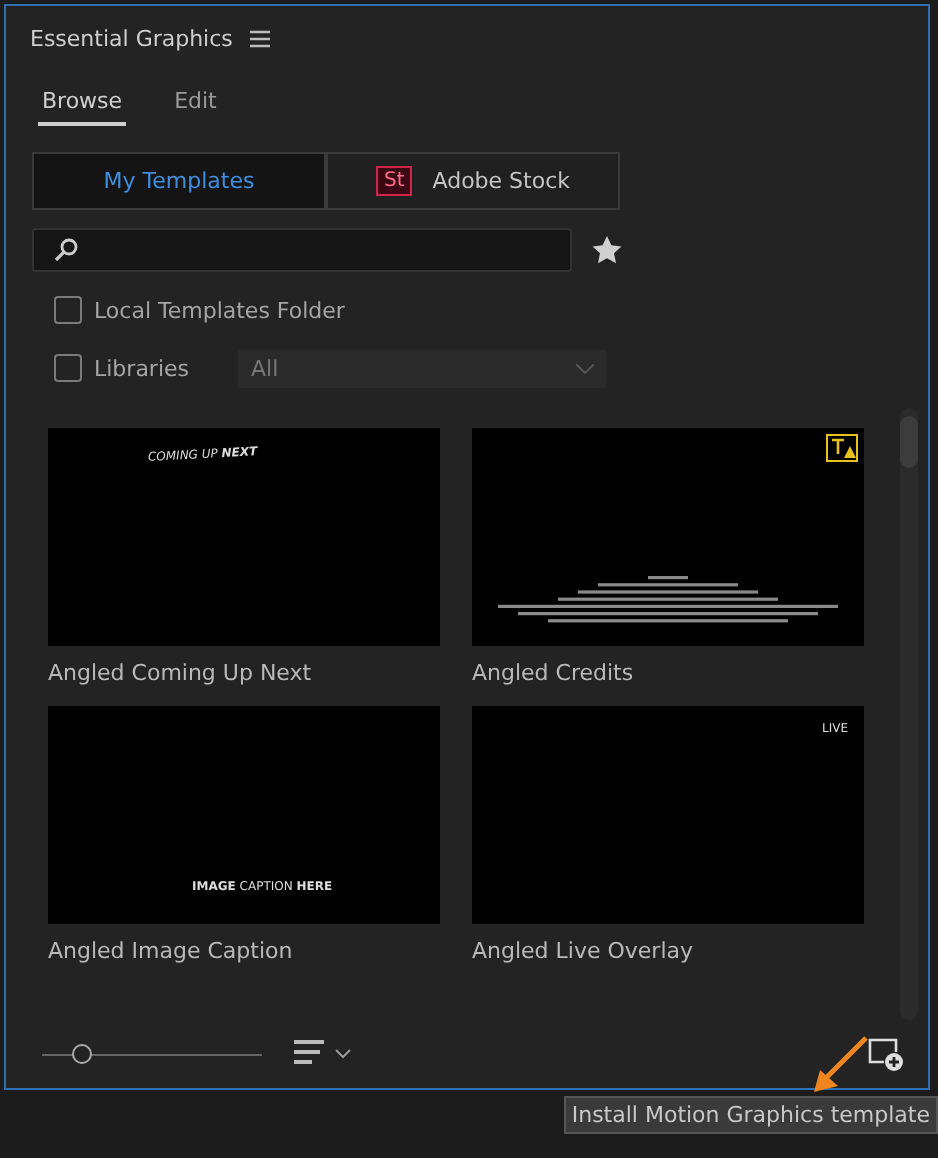  I want to click on template-name: Angled Image Caption, so click(171, 950).